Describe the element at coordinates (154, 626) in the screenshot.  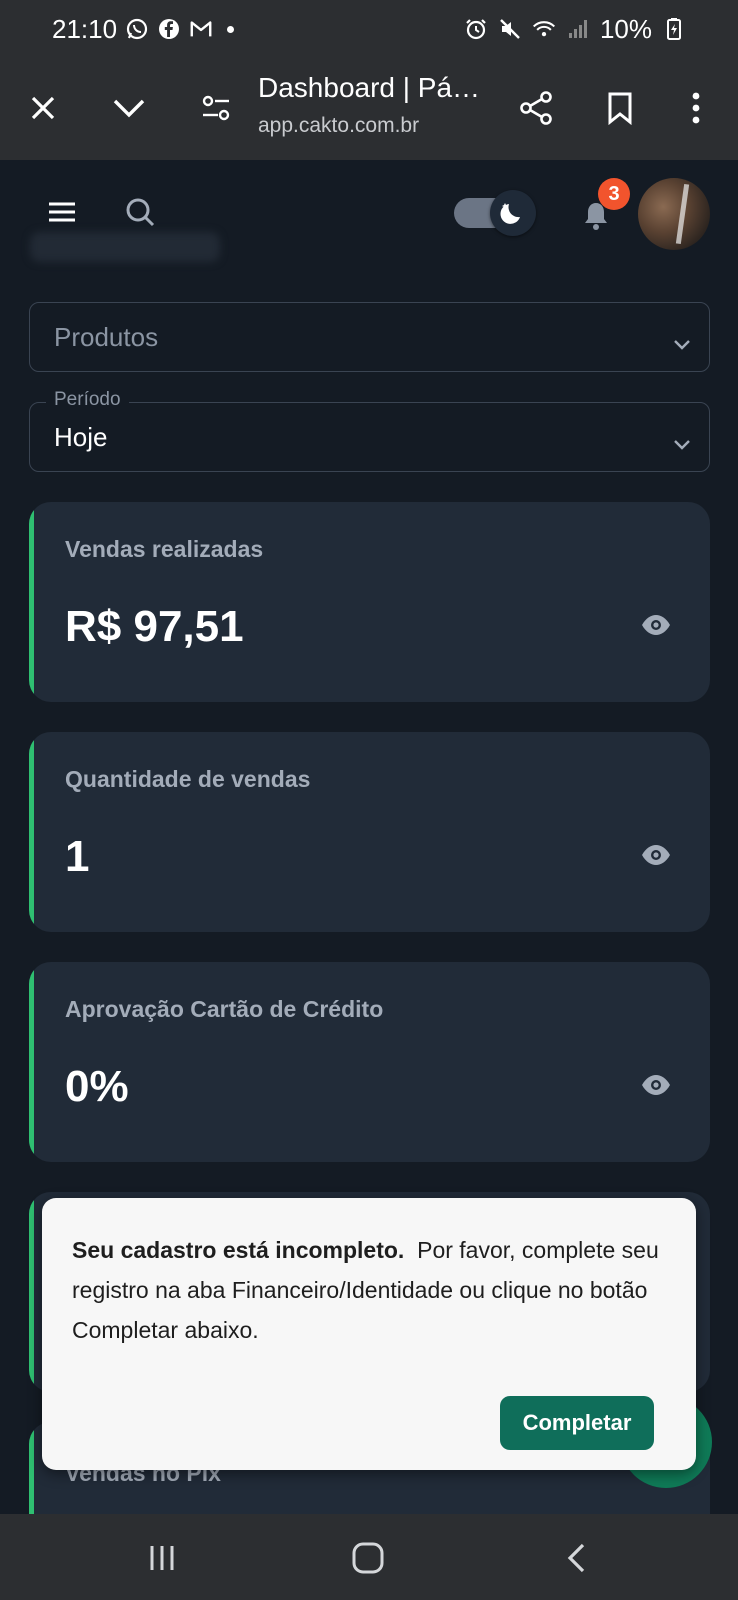
I see `card-value: R$ 97,51` at that location.